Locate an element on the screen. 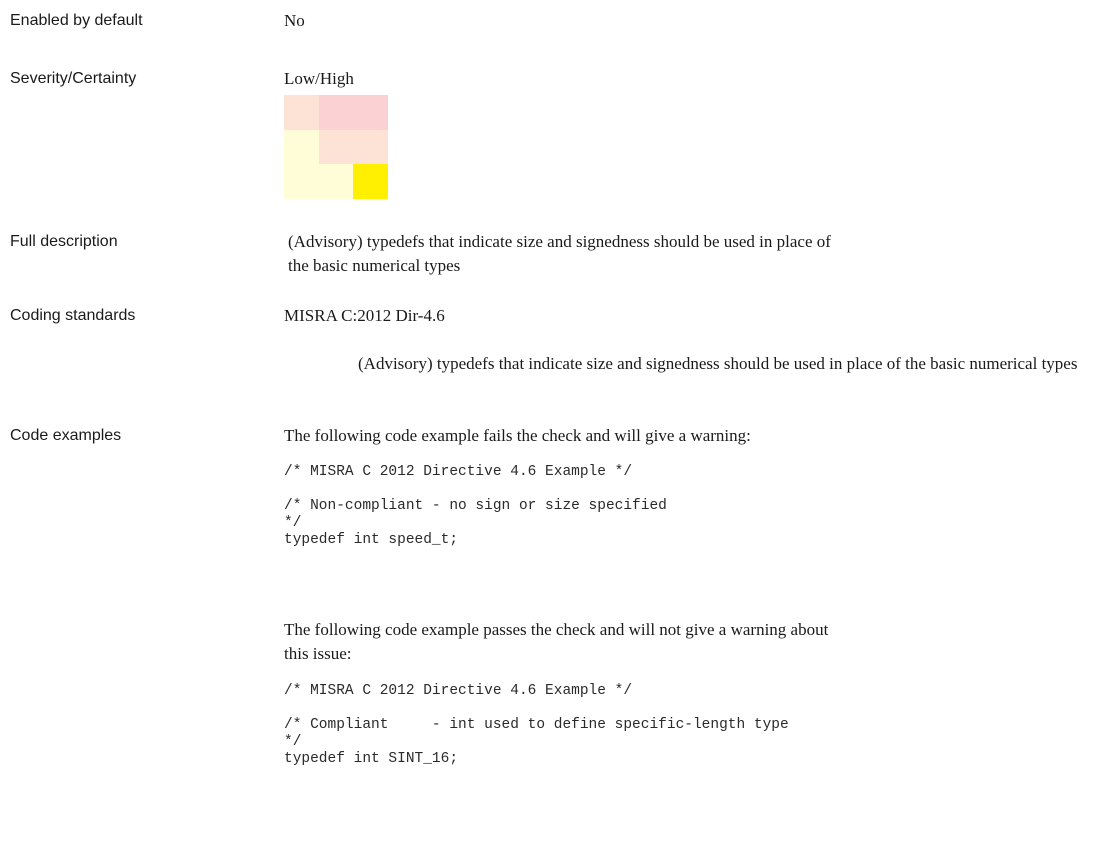 This screenshot has height=848, width=1116. coding-standards-label: Coding standards is located at coordinates (73, 315).